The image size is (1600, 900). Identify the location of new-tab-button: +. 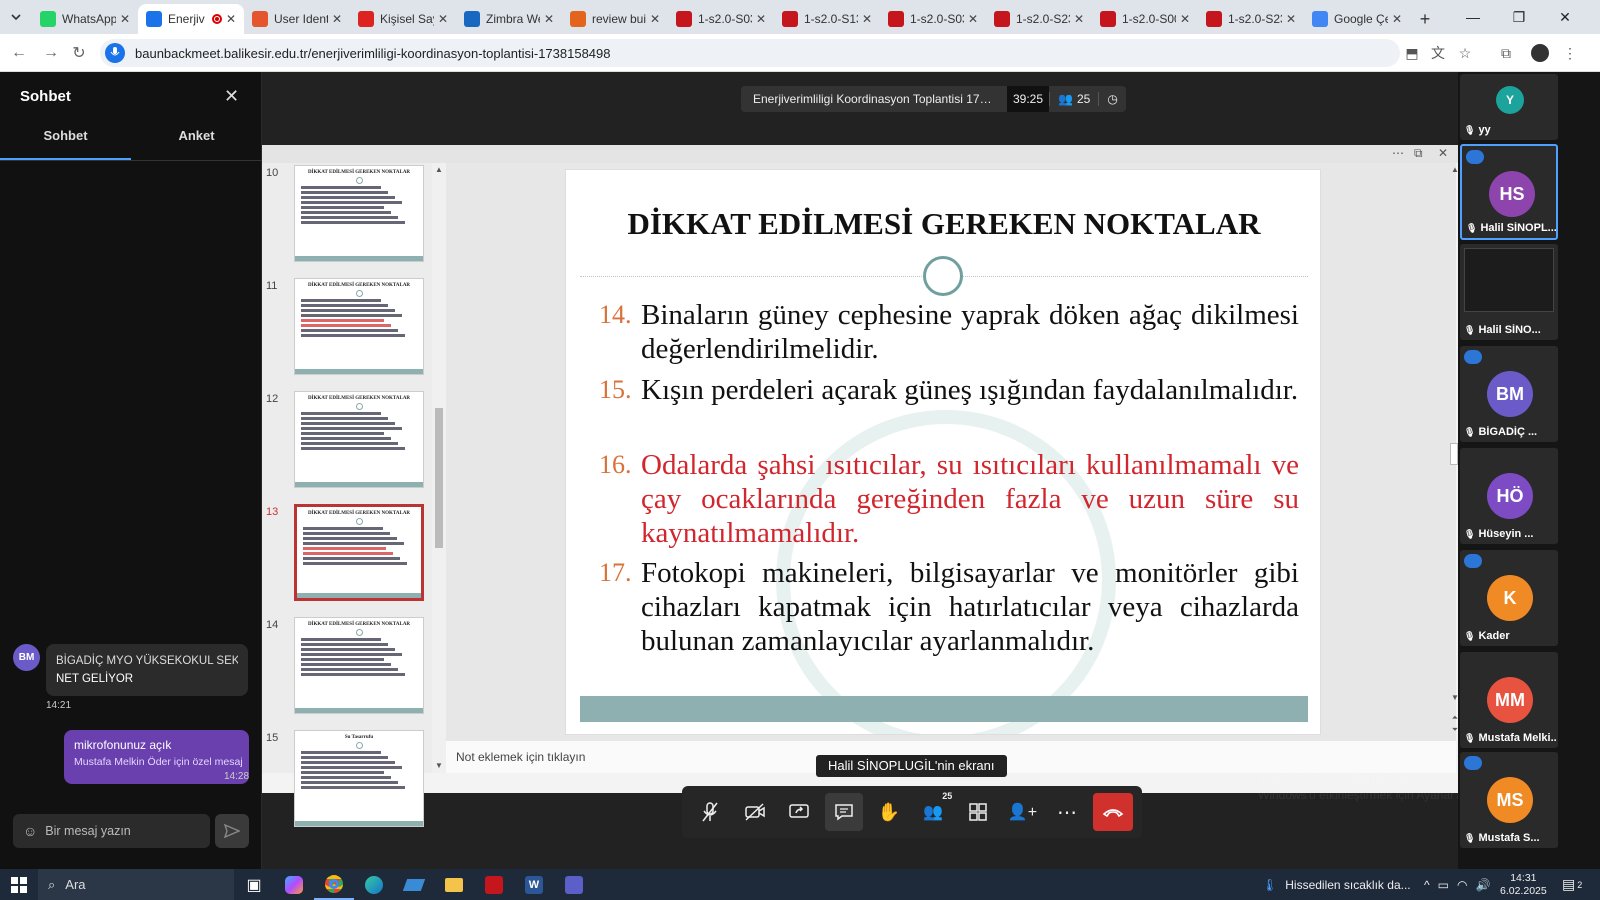
(1425, 19).